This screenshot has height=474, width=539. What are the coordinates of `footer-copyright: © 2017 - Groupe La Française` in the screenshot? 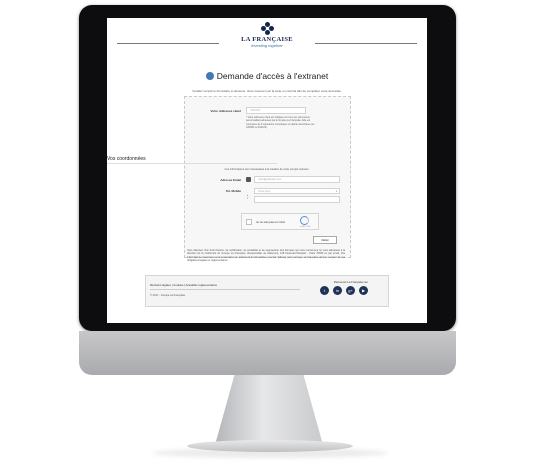 It's located at (168, 295).